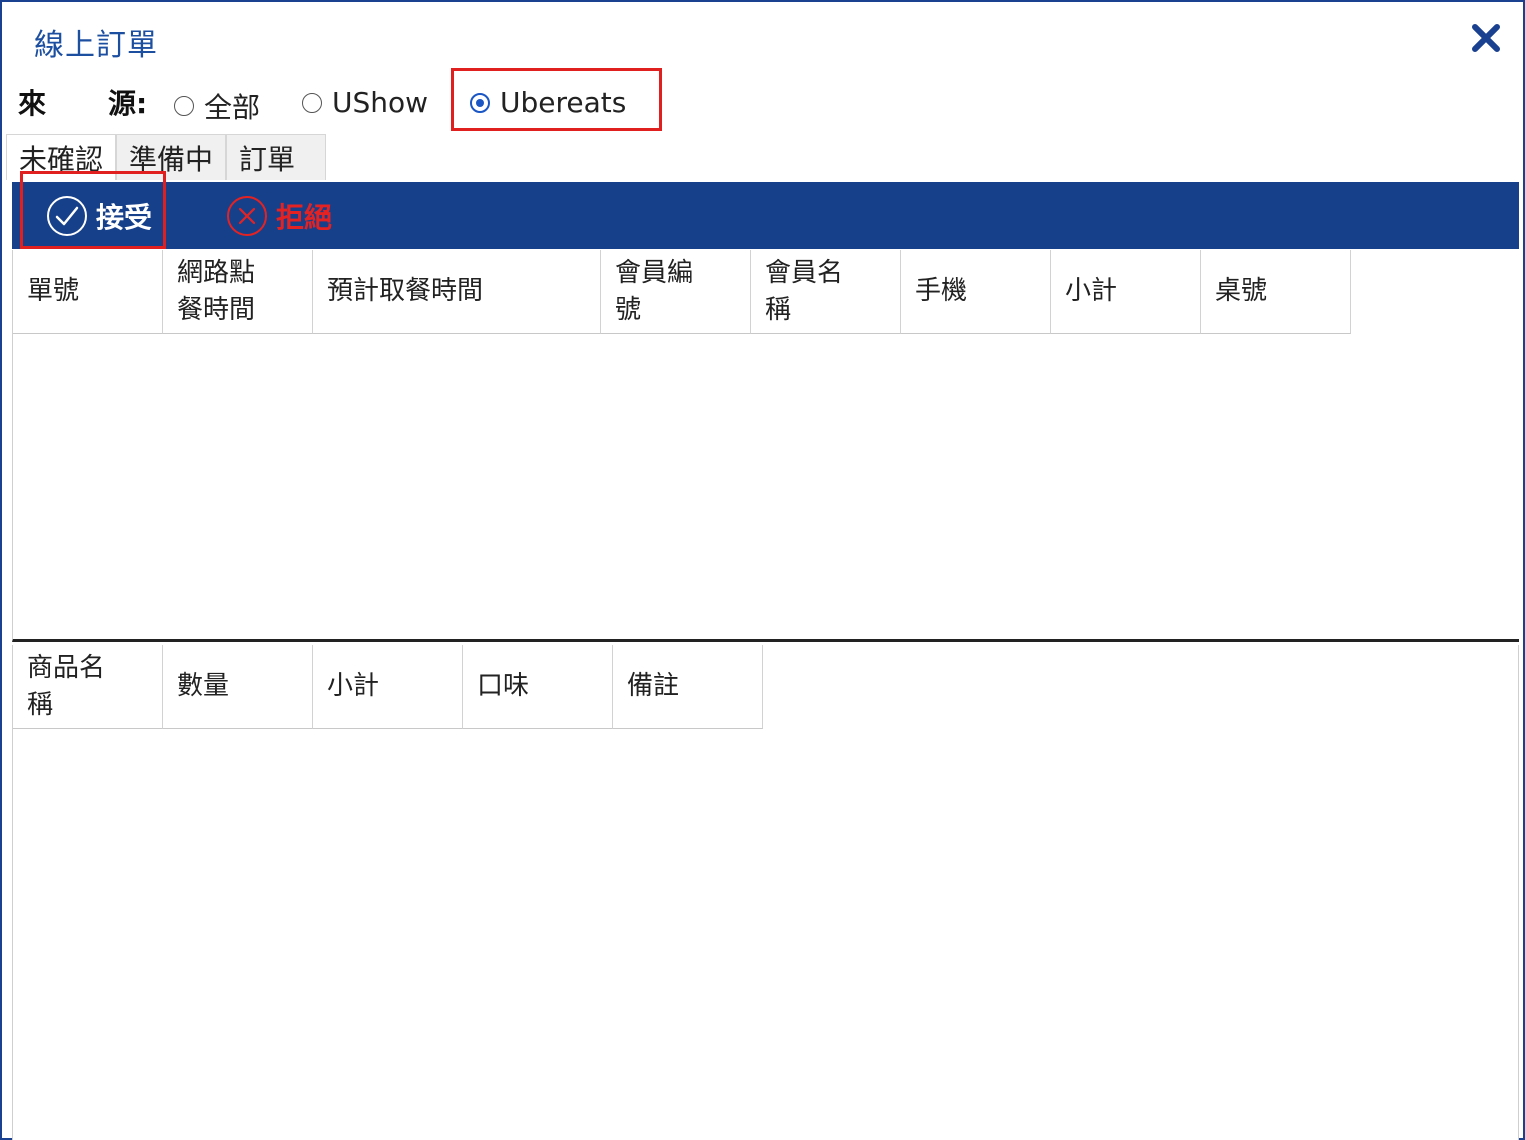 The image size is (1525, 1140). Describe the element at coordinates (388, 687) in the screenshot. I see `column-header-item-subtotal: 小計` at that location.